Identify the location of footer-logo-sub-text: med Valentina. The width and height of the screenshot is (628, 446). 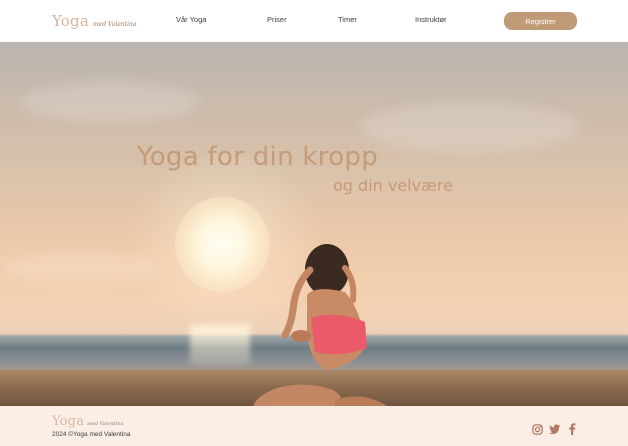
(105, 424).